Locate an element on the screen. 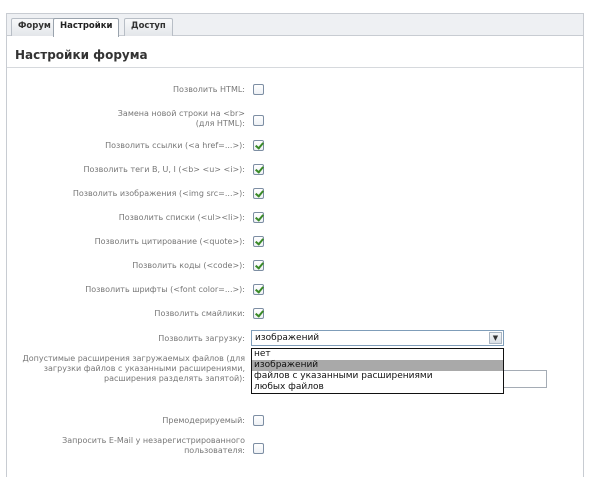 Image resolution: width=590 pixels, height=477 pixels. section-title: Настройки форума is located at coordinates (81, 55).